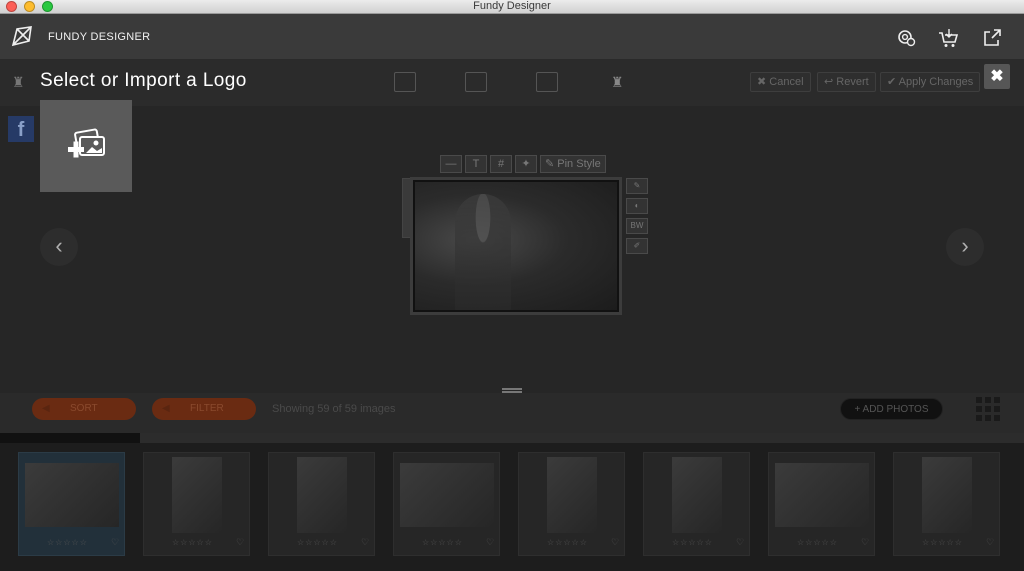  Describe the element at coordinates (948, 38) in the screenshot. I see `cart-icon` at that location.